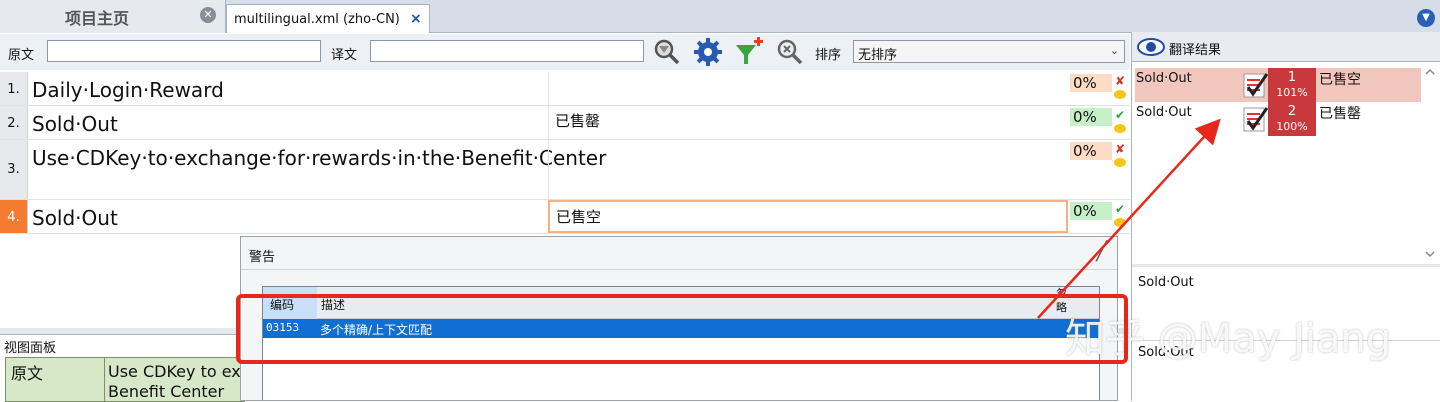 Image resolution: width=1440 pixels, height=402 pixels. What do you see at coordinates (681, 328) in the screenshot?
I see `warning-row-selected: 03153 多个精确/上下文匹配` at bounding box center [681, 328].